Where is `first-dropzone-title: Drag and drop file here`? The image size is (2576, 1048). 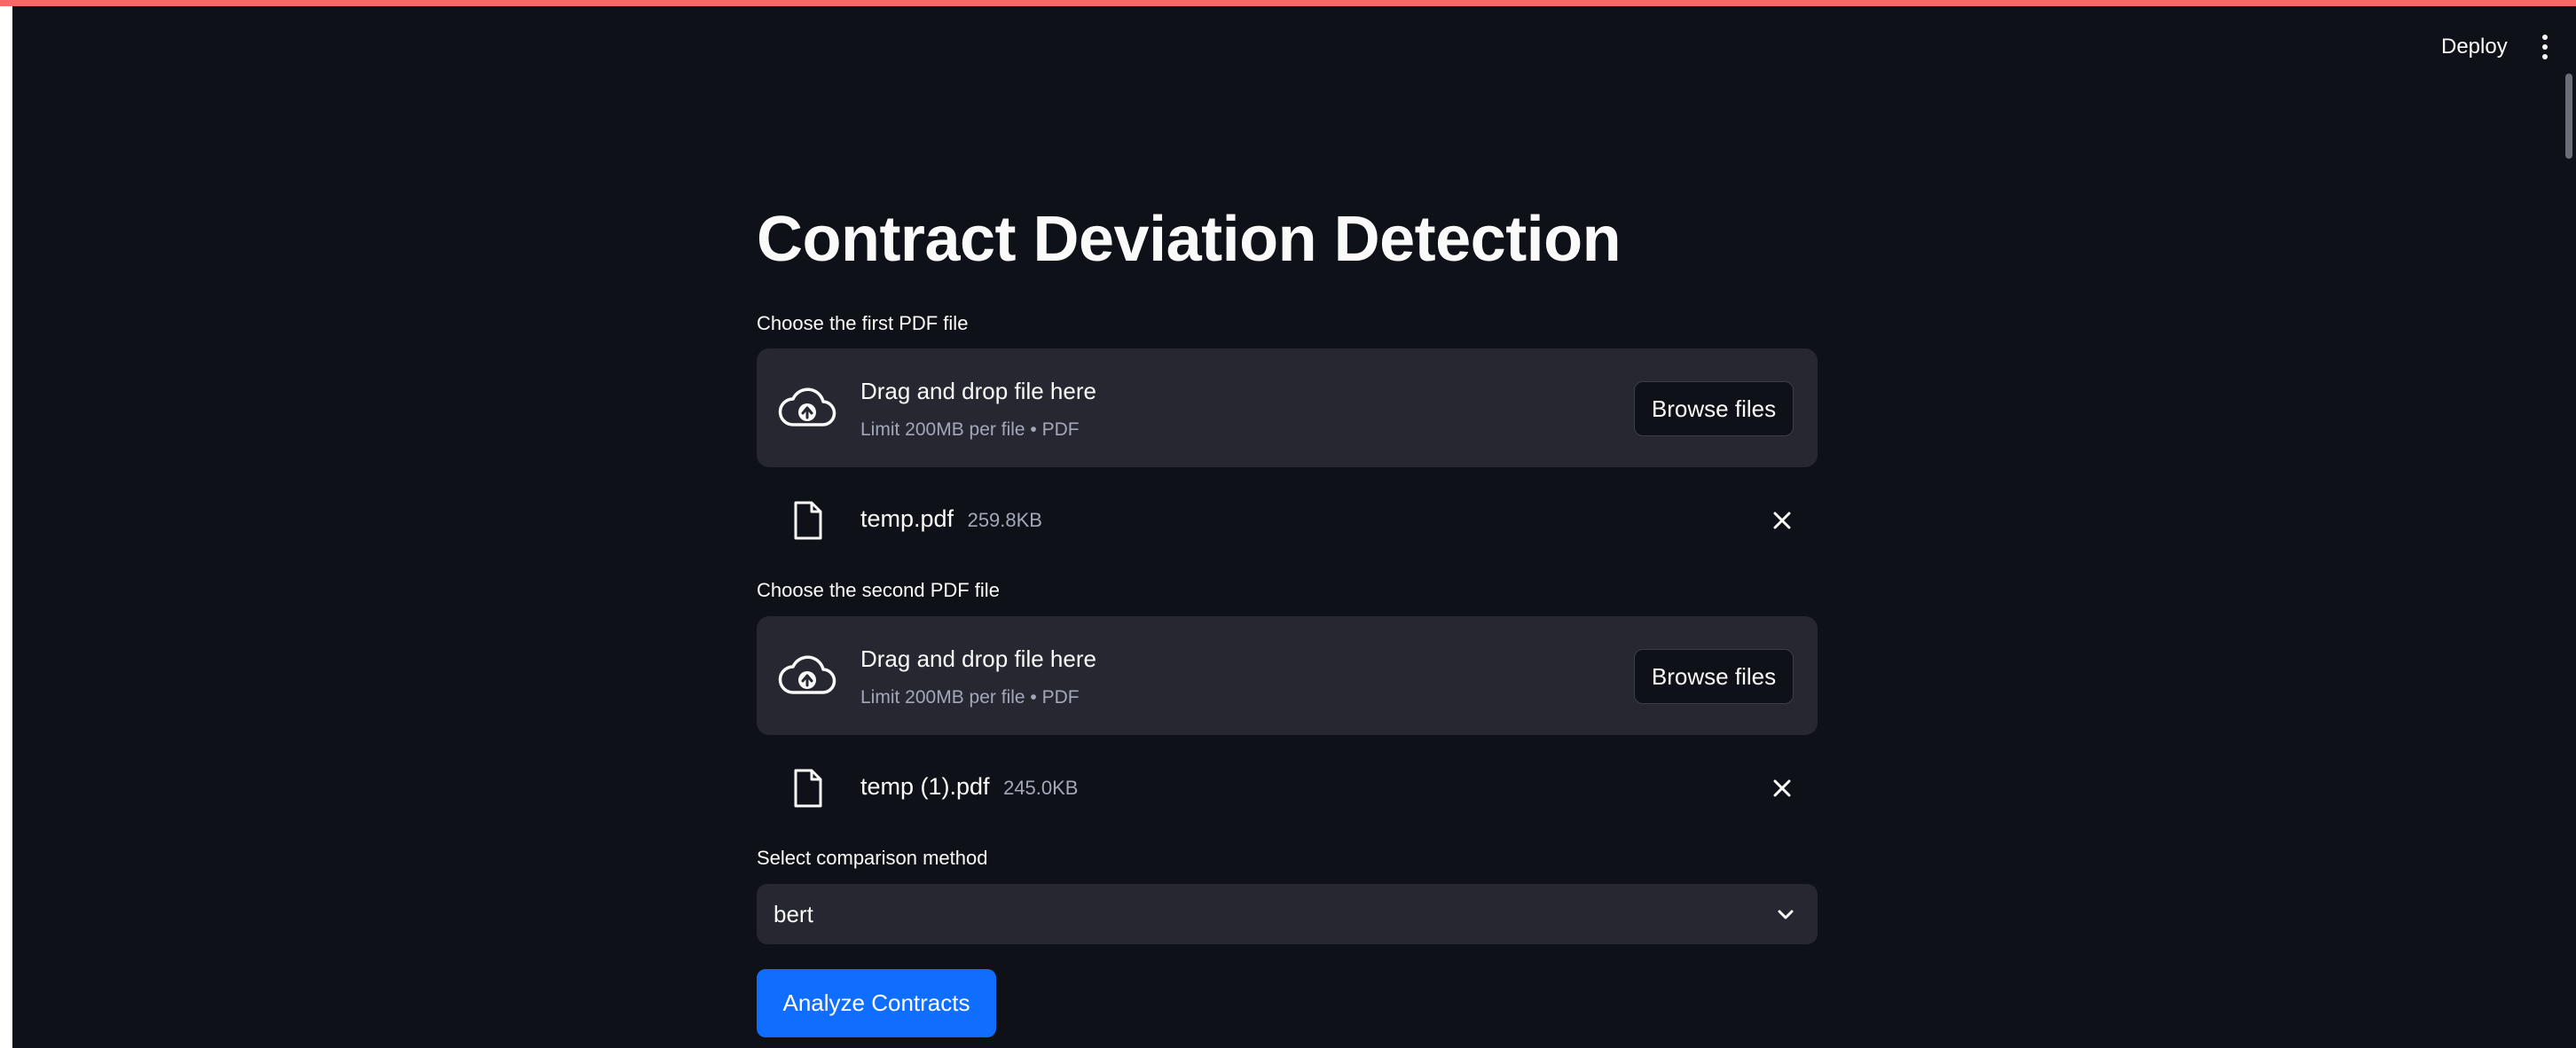
first-dropzone-title: Drag and drop file here is located at coordinates (978, 391).